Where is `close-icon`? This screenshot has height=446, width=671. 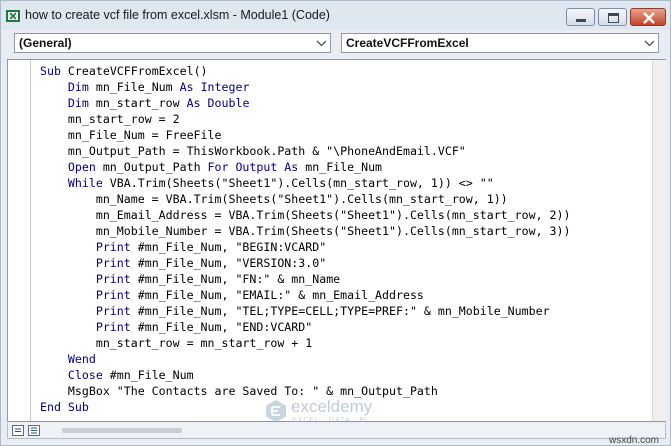
close-icon is located at coordinates (649, 18).